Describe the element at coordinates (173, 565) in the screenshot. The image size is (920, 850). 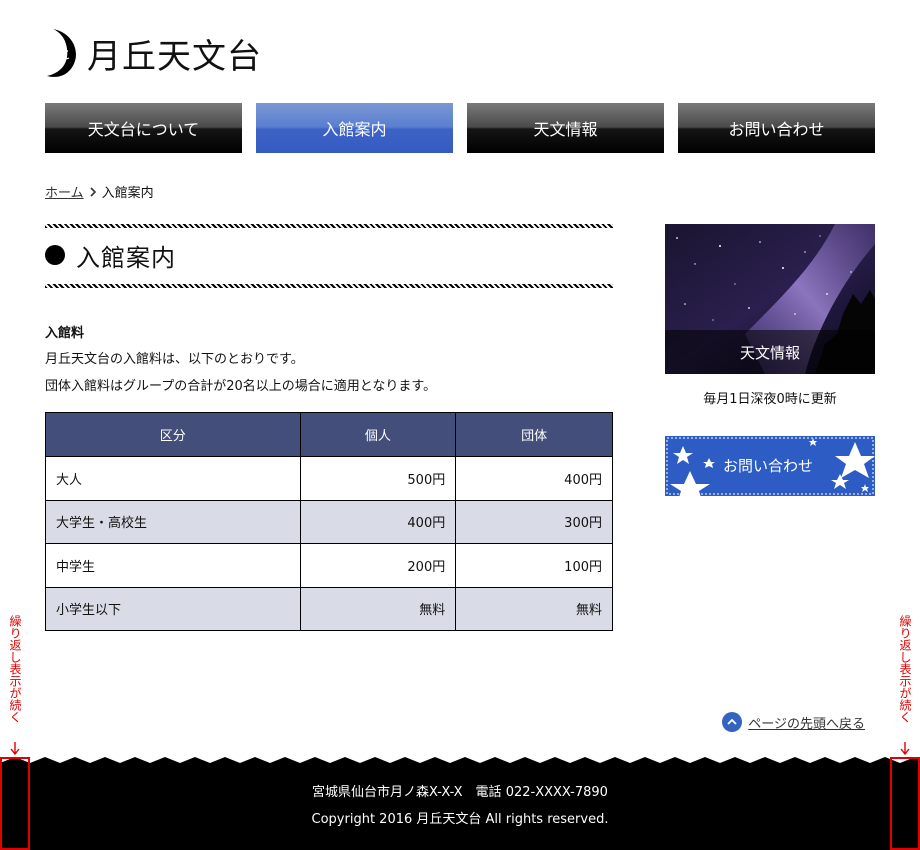
I see `table-cell-category: 中学生` at that location.